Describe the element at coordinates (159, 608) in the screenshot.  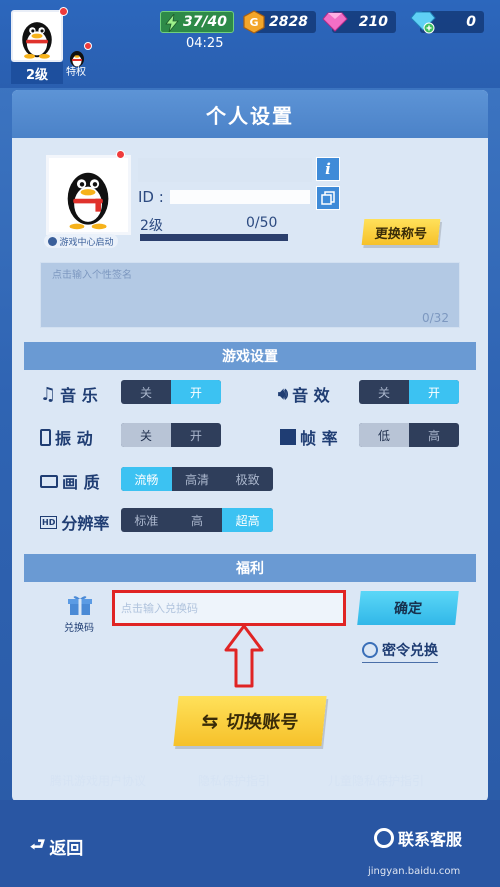
I see `redeem-code-placeholder: 点击输入兑换码` at that location.